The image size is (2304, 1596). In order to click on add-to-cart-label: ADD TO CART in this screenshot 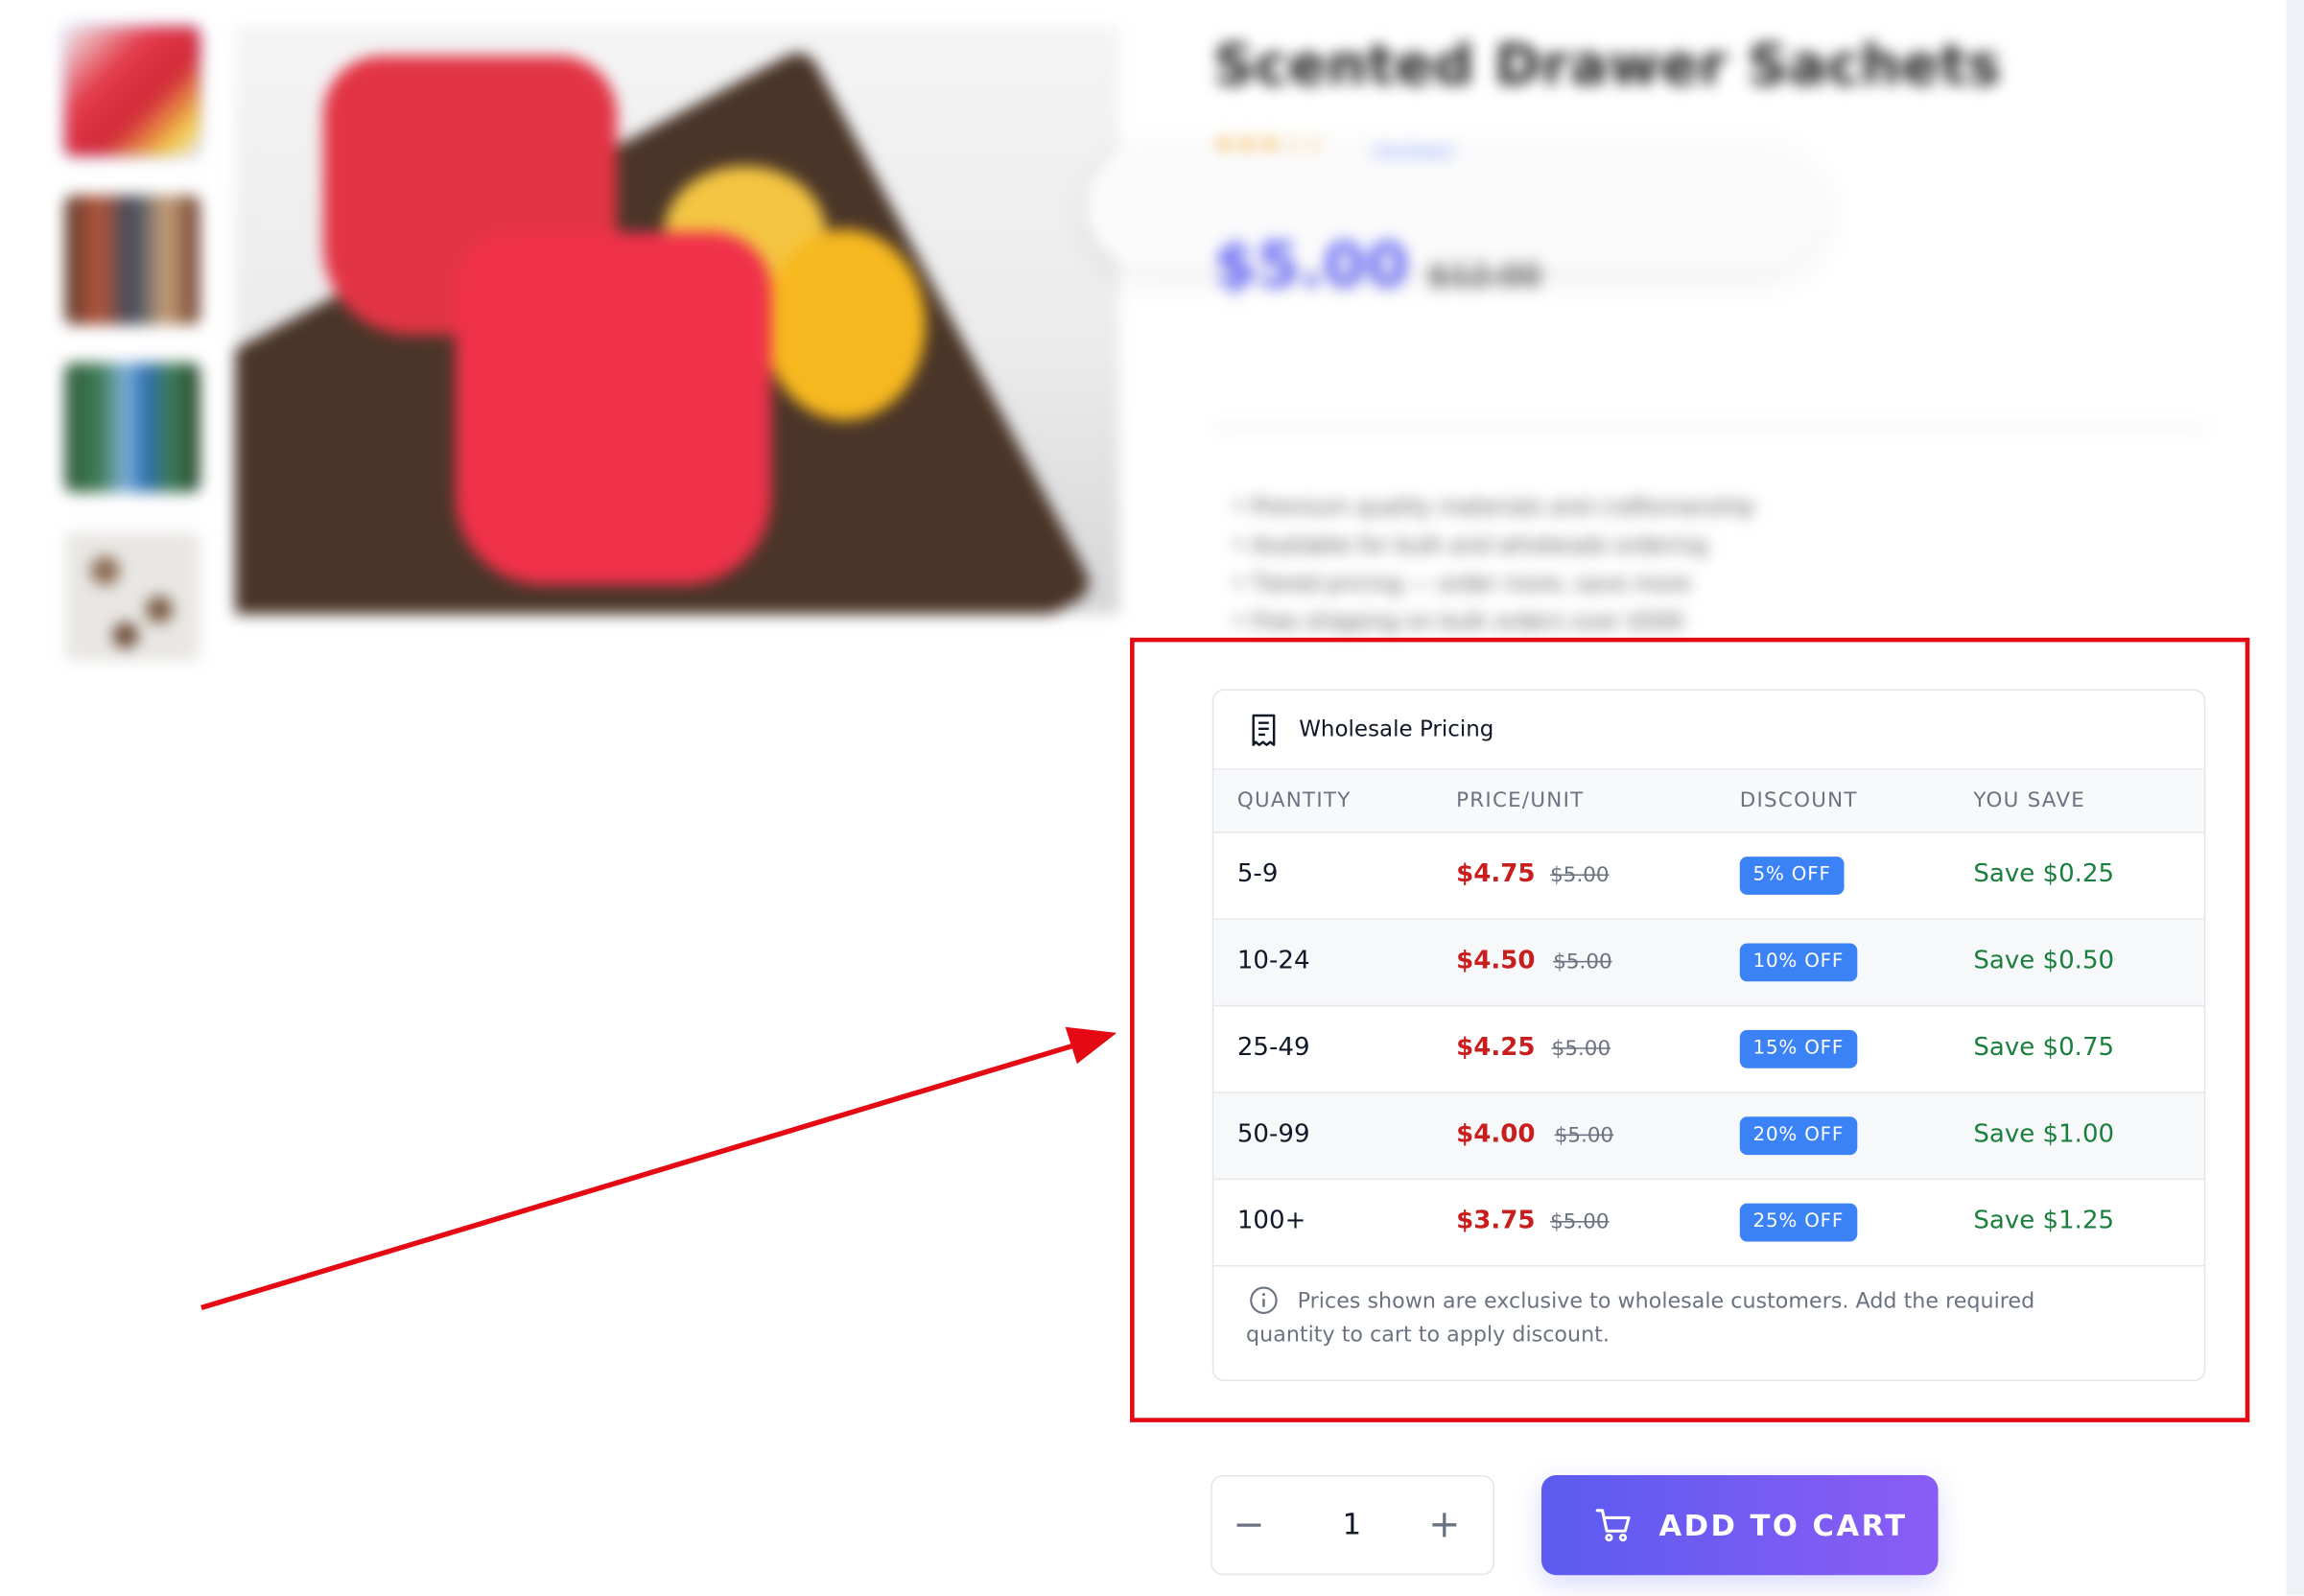, I will do `click(1783, 1525)`.